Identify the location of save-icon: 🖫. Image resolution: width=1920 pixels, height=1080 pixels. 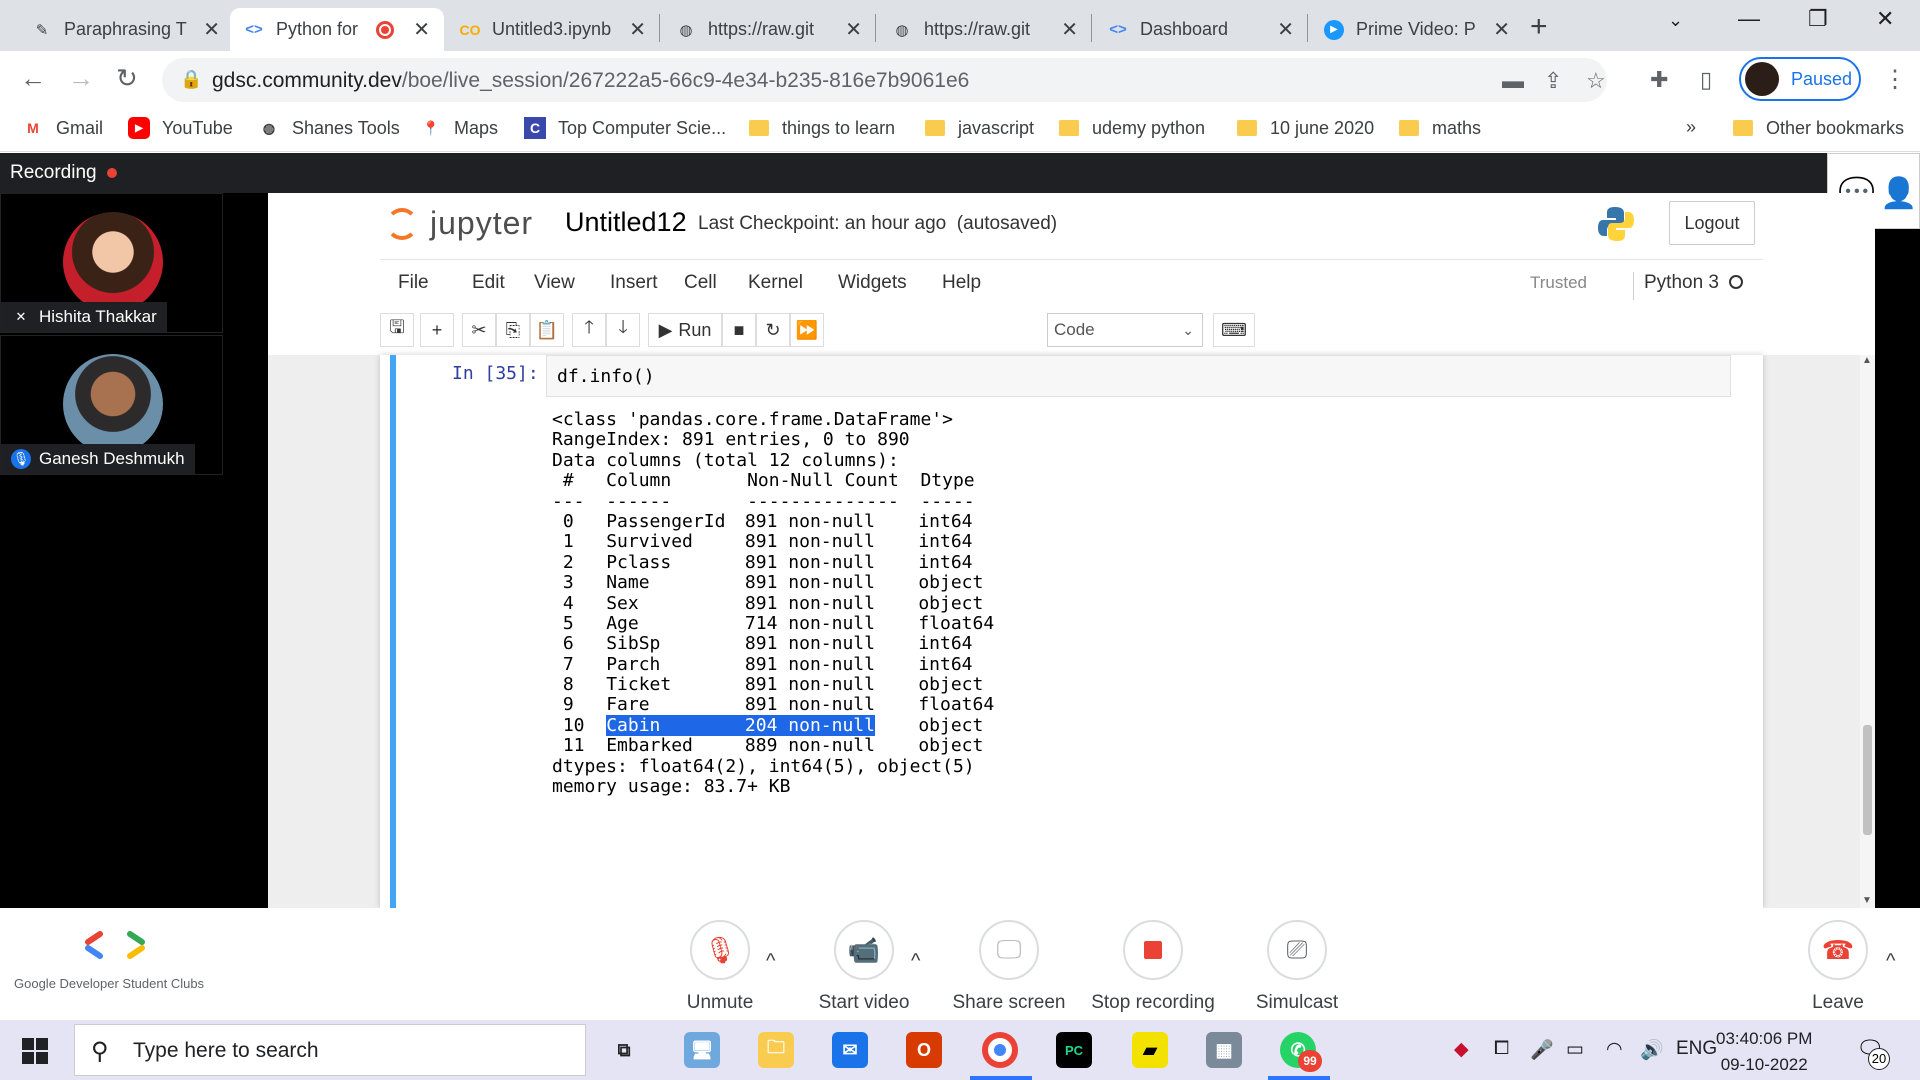
(397, 330).